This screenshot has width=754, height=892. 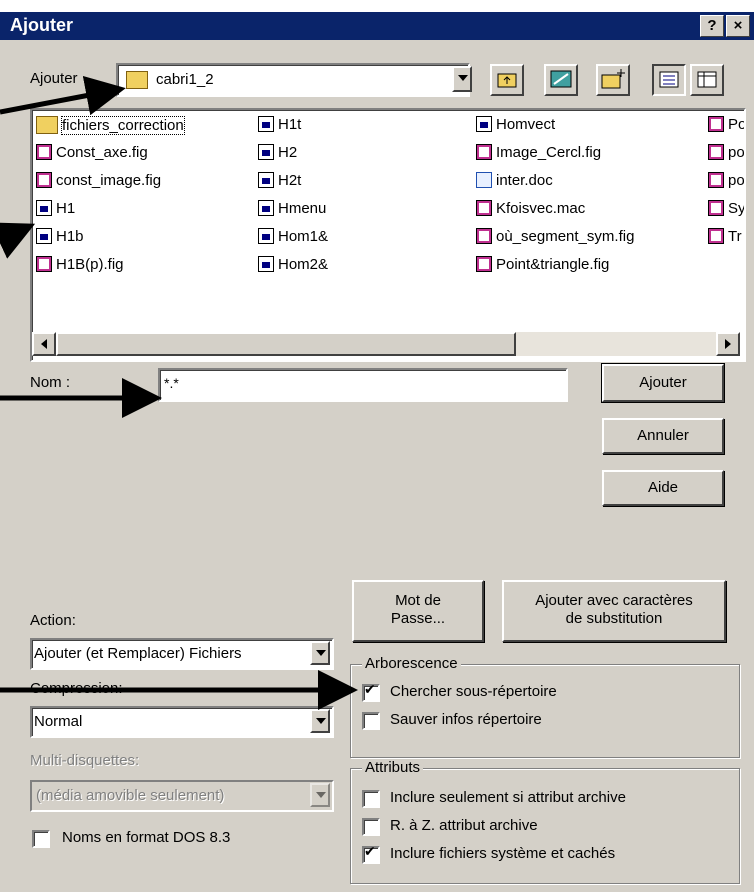 I want to click on file-name: Sy, so click(x=737, y=208).